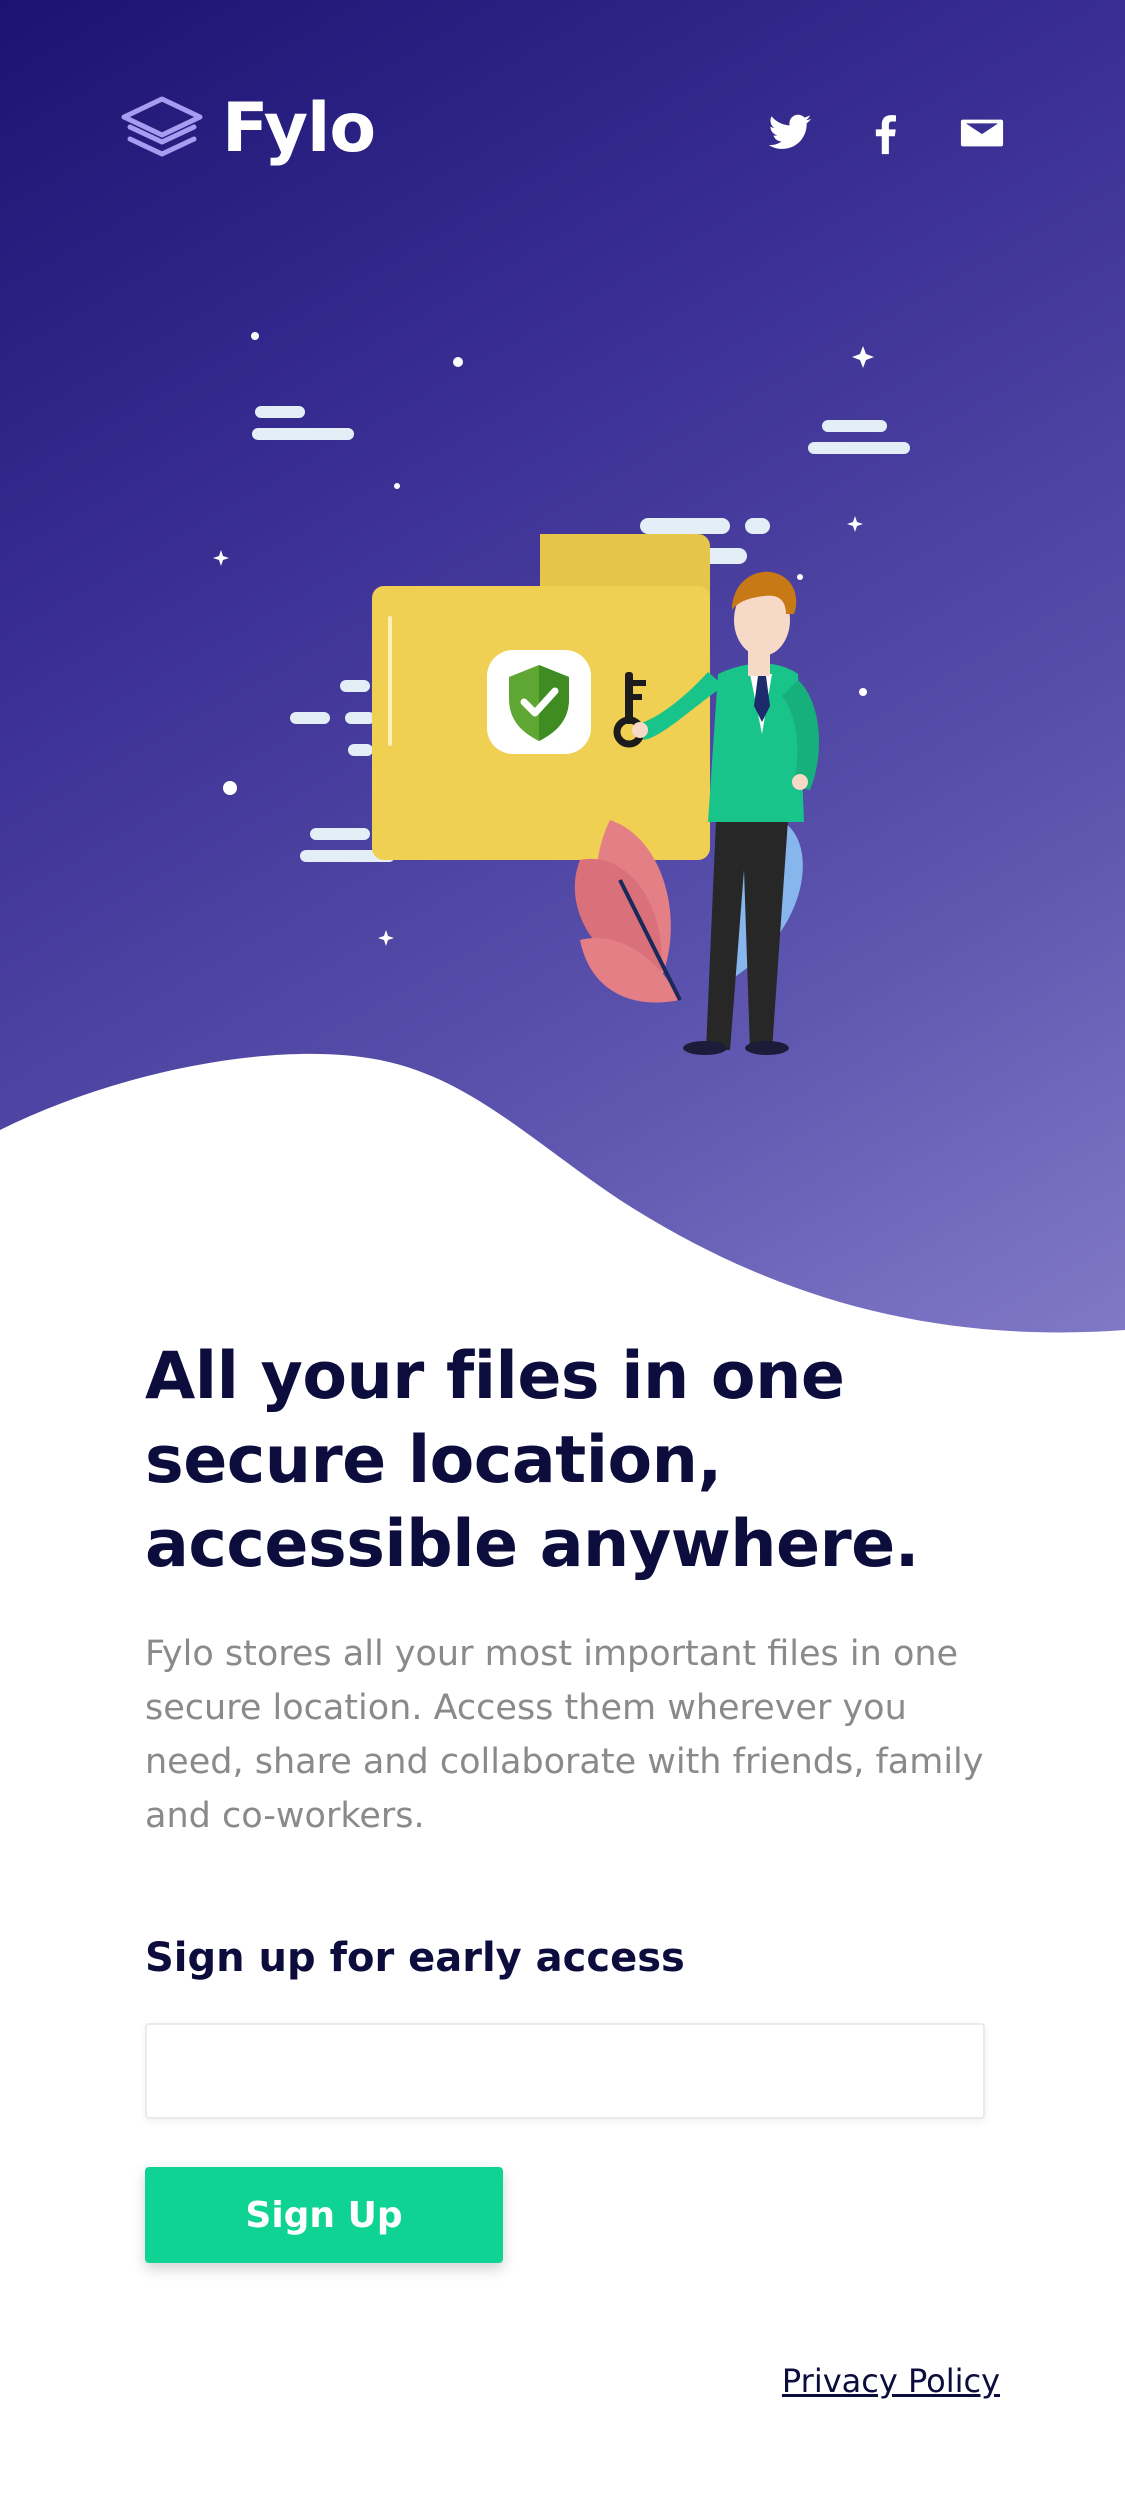 The width and height of the screenshot is (1125, 2499). I want to click on email-link, so click(982, 133).